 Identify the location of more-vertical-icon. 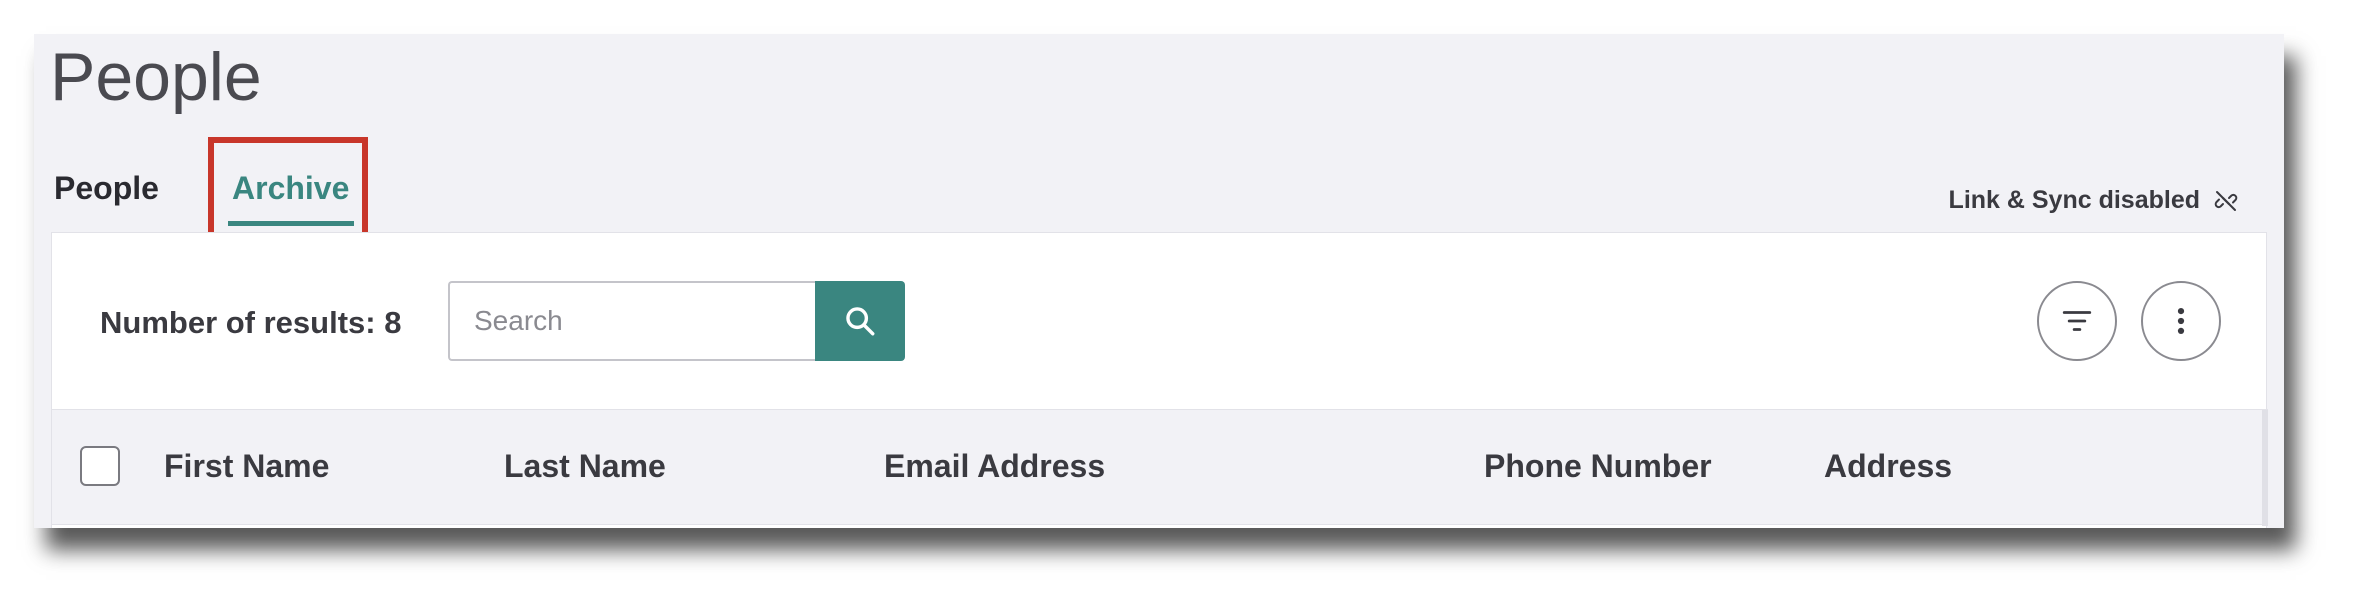
(2181, 321).